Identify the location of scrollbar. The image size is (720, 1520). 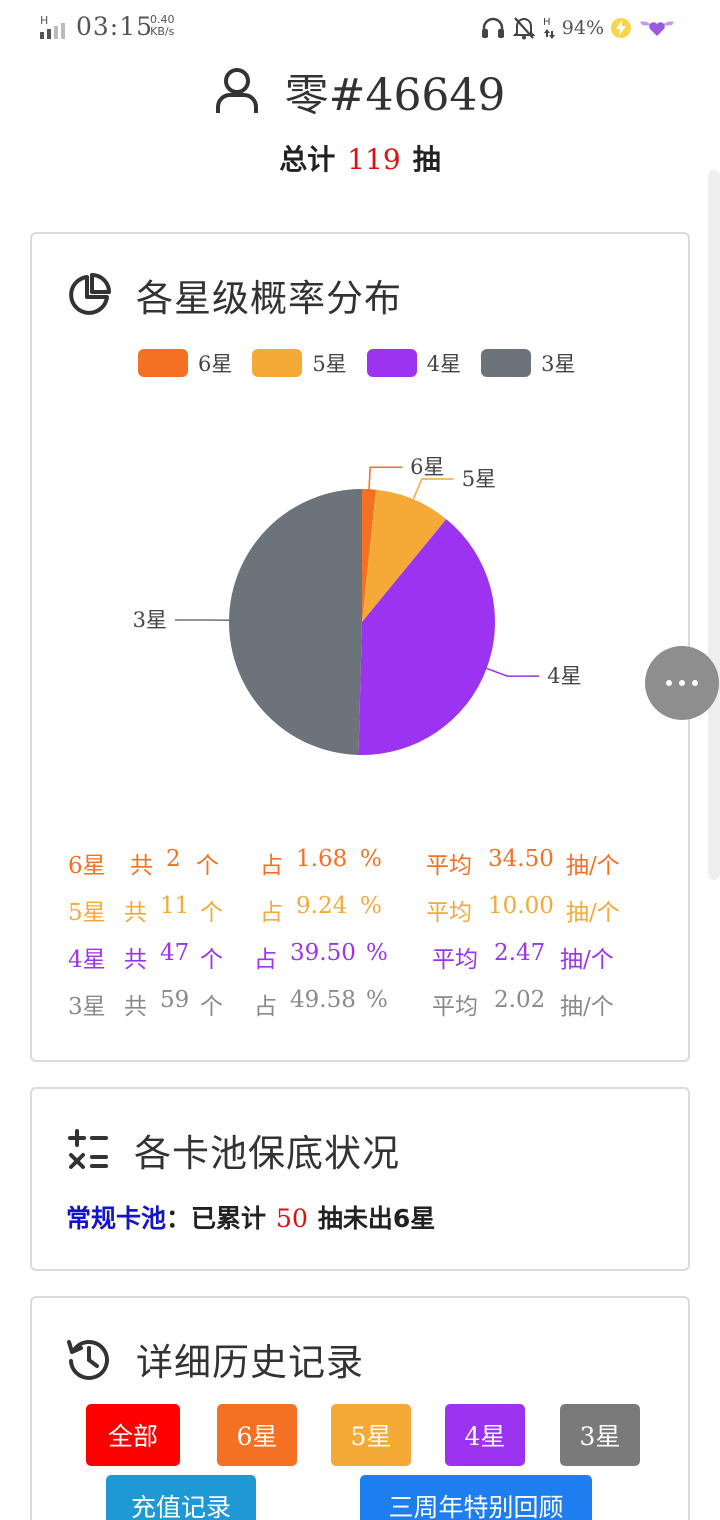
(714, 525).